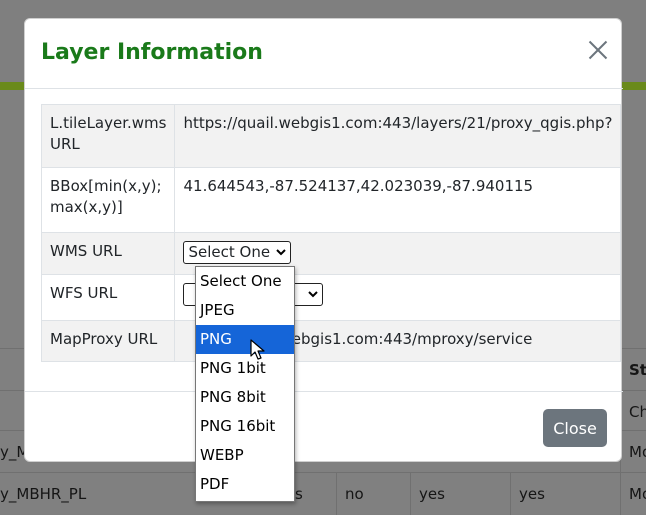  I want to click on background-cell: Ch, so click(633, 412).